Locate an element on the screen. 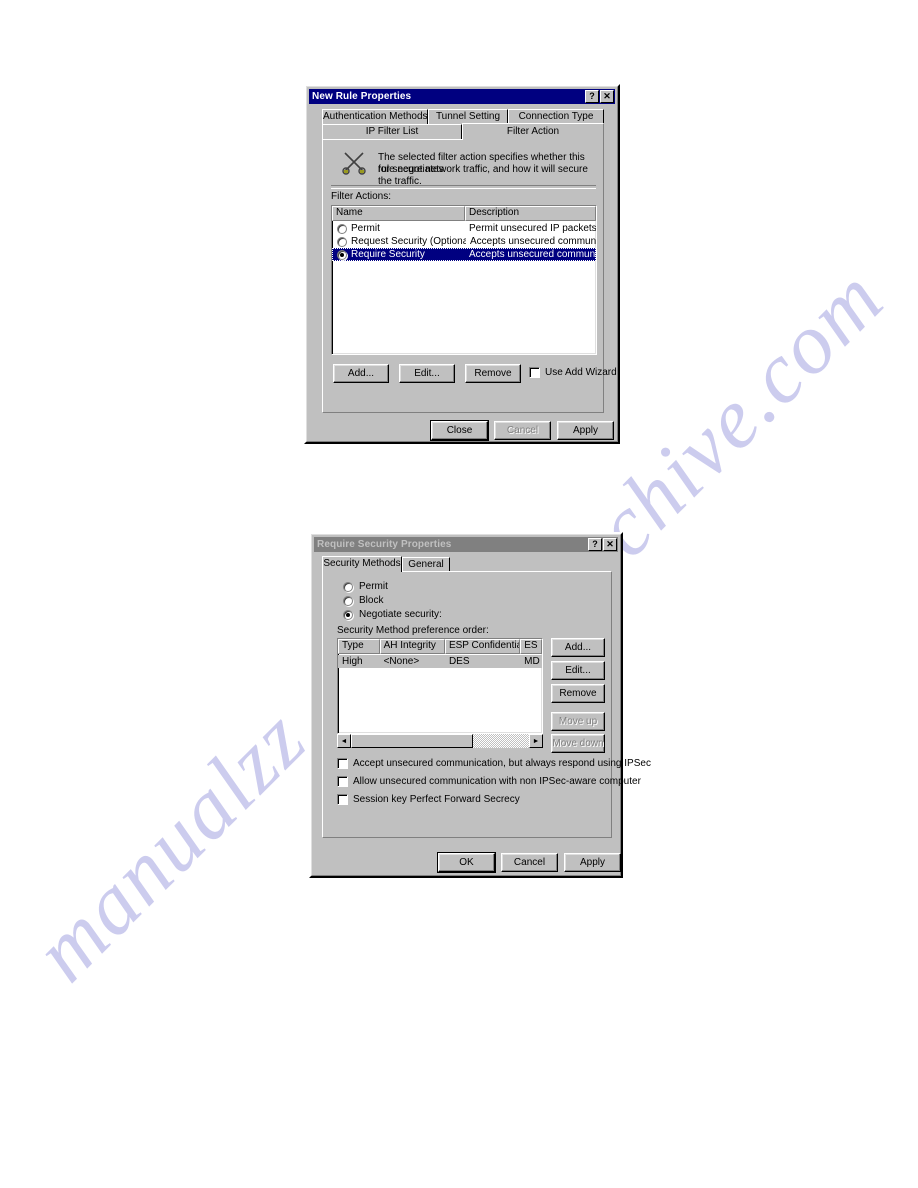 This screenshot has height=1188, width=918. apply-button-label: Apply is located at coordinates (592, 862).